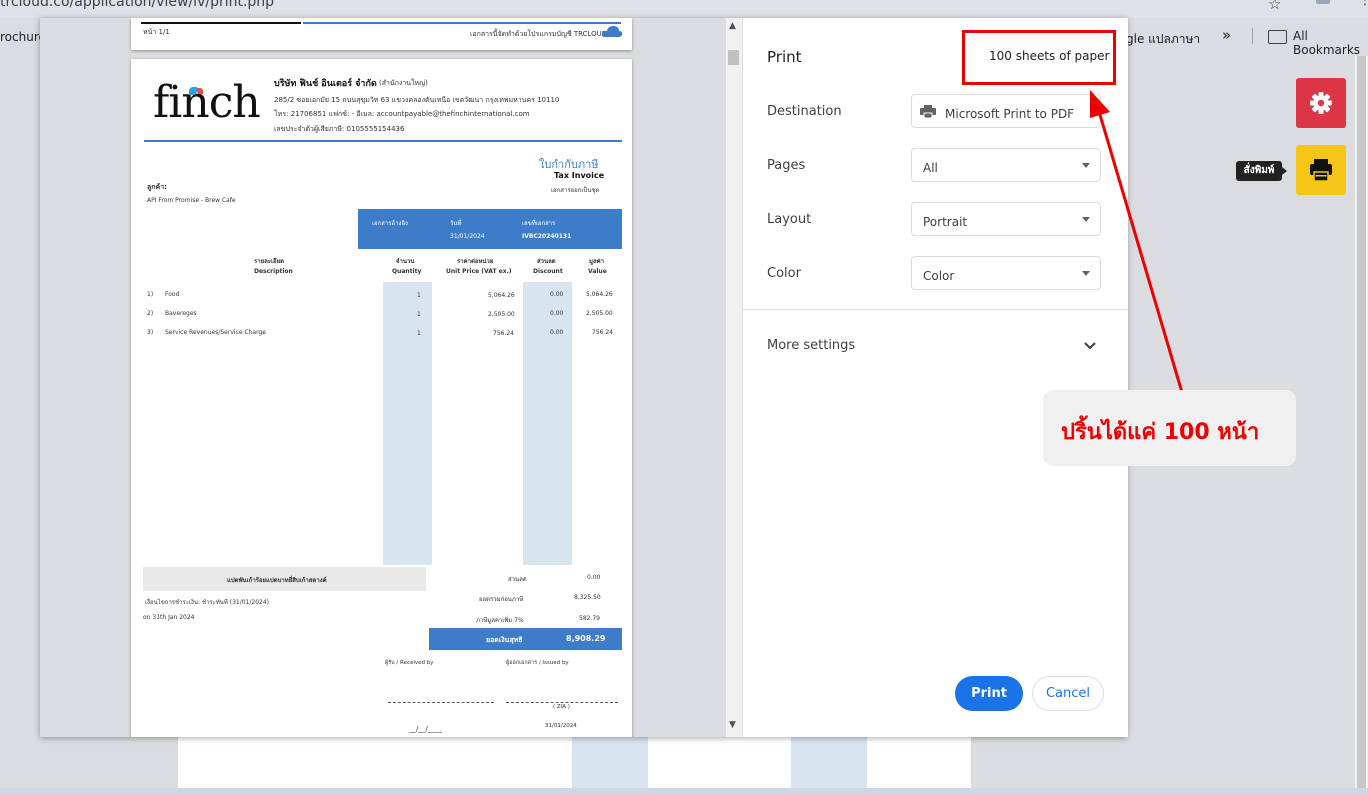 Image resolution: width=1368 pixels, height=795 pixels. Describe the element at coordinates (733, 57) in the screenshot. I see `preview-scrollbar-thumb` at that location.